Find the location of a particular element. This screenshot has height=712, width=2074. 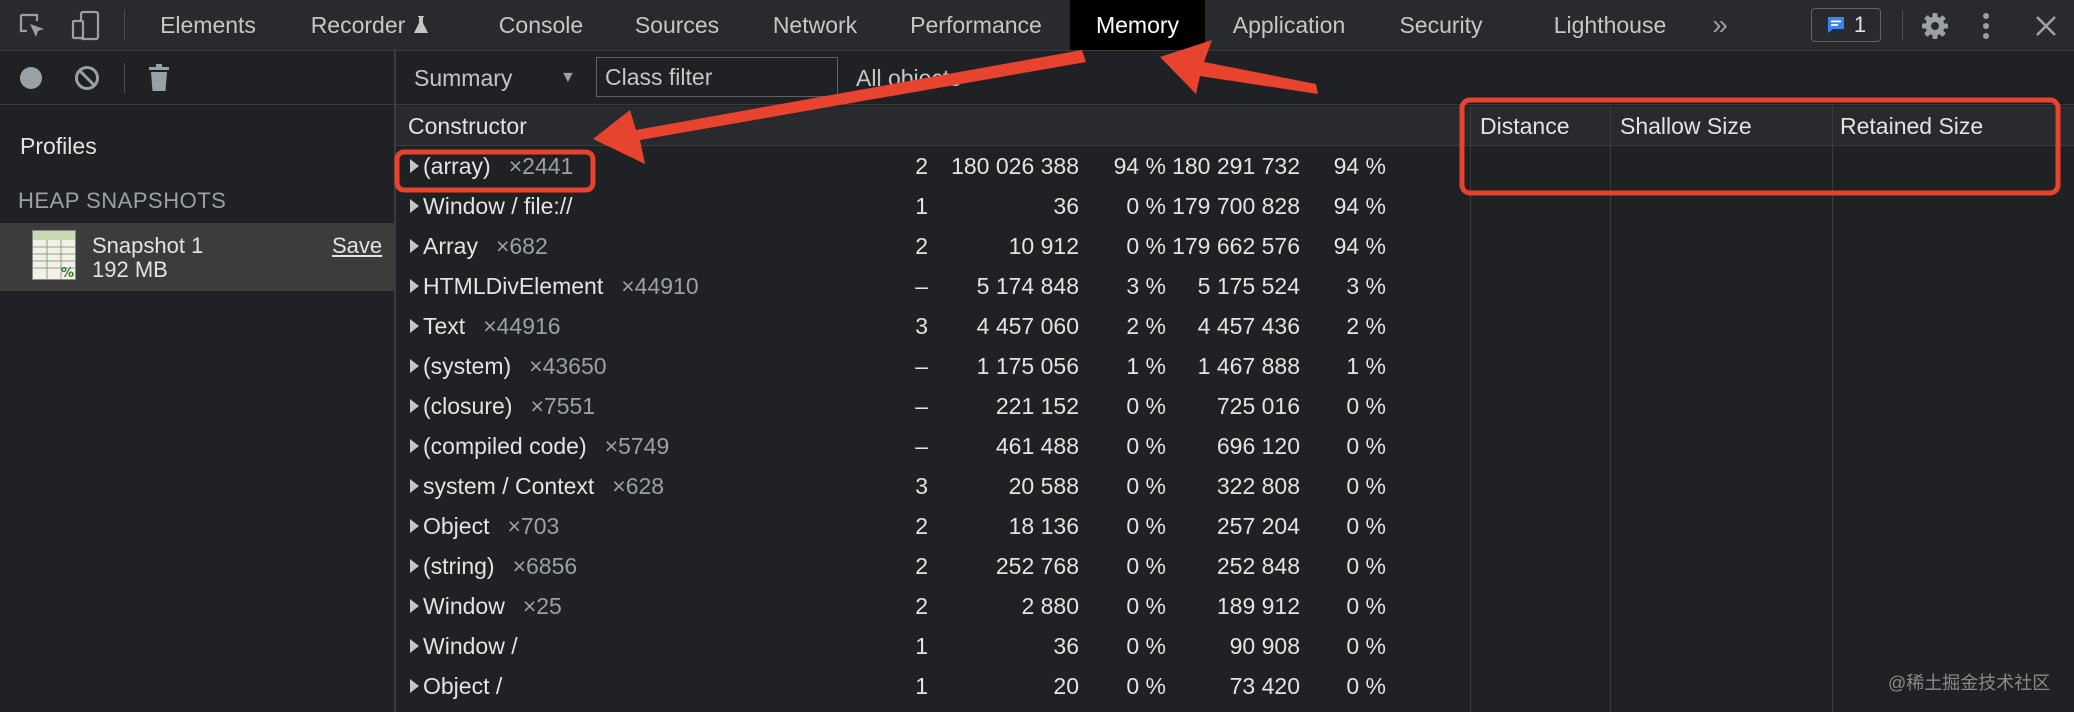

tab-security: Security is located at coordinates (1441, 25).